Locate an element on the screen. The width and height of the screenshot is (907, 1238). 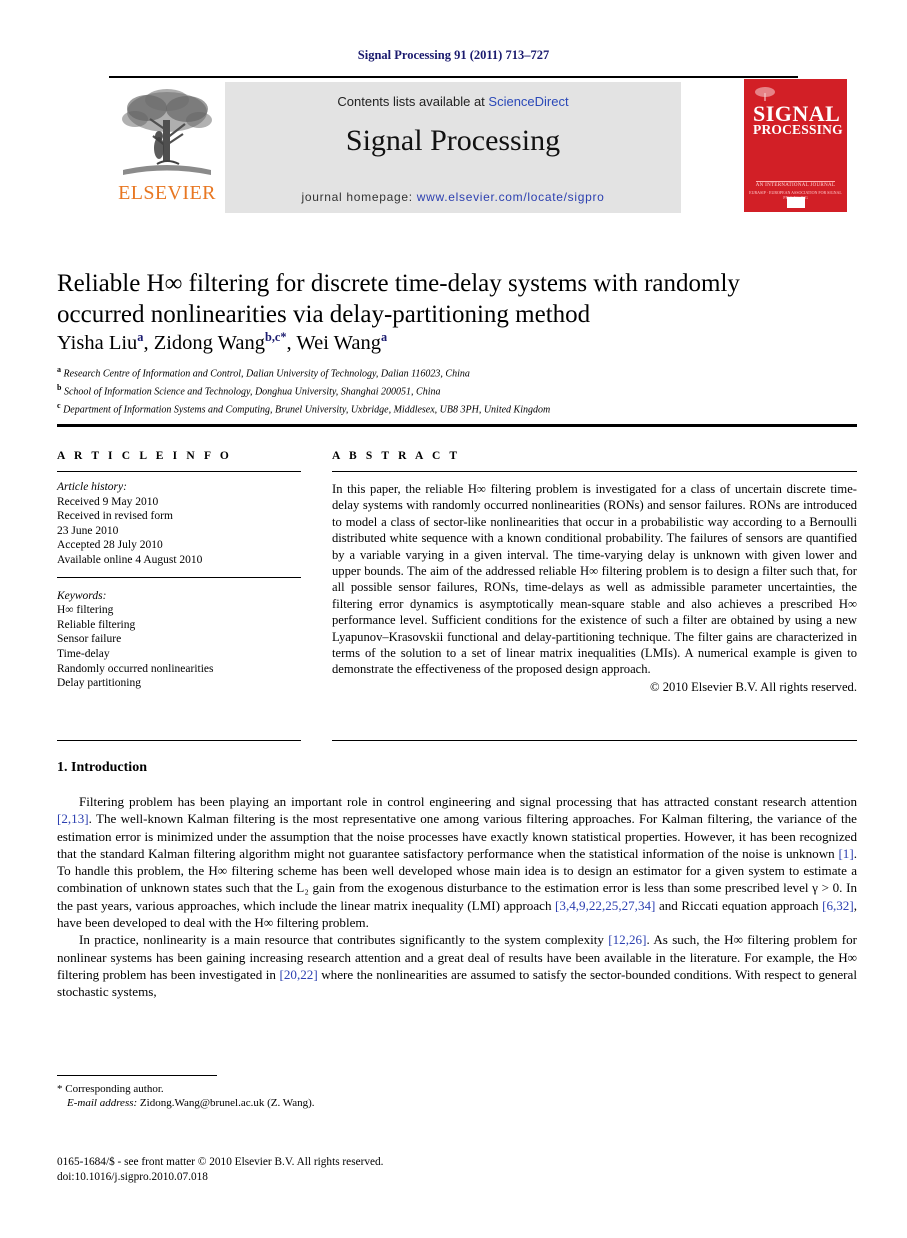
citation-ref: [3,4,9,22,25,27,34] is located at coordinates (605, 905).